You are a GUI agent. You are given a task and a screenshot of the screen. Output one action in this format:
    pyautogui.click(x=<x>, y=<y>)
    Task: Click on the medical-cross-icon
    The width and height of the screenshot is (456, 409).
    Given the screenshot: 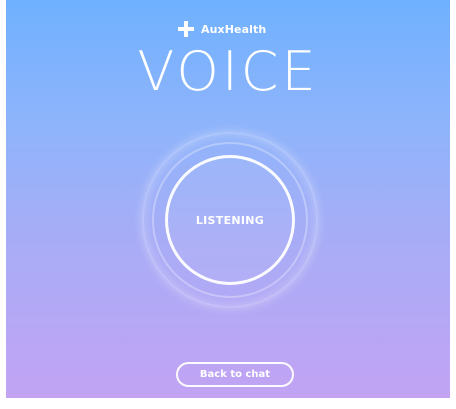 What is the action you would take?
    pyautogui.click(x=186, y=29)
    